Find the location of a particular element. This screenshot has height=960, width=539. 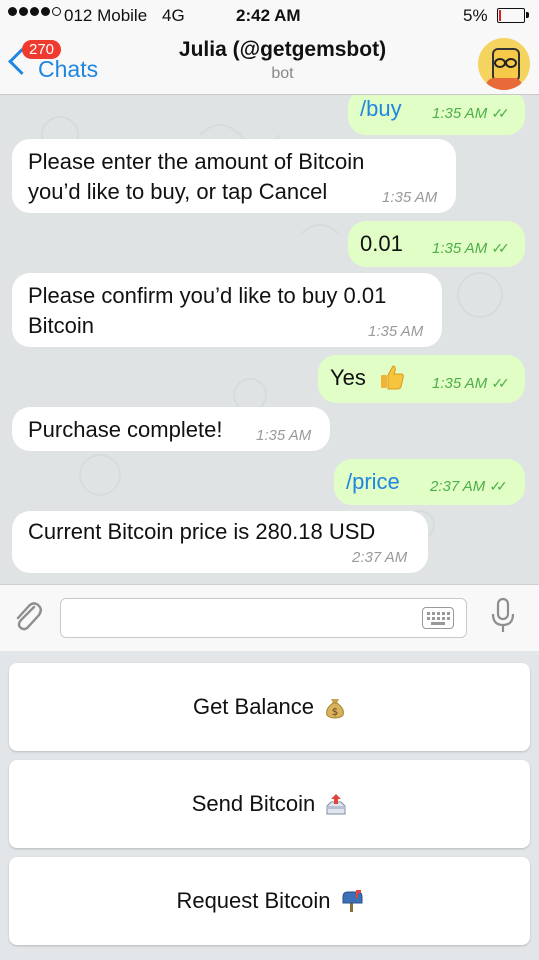

outgoing-message: /price 2:37 AM ✓✓ is located at coordinates (429, 482).